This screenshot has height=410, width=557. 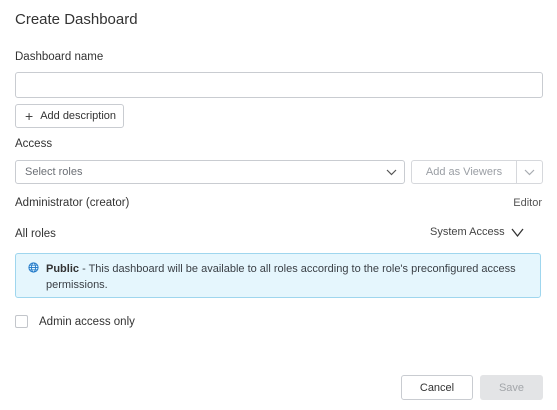 What do you see at coordinates (279, 85) in the screenshot?
I see `dashboard-name-input` at bounding box center [279, 85].